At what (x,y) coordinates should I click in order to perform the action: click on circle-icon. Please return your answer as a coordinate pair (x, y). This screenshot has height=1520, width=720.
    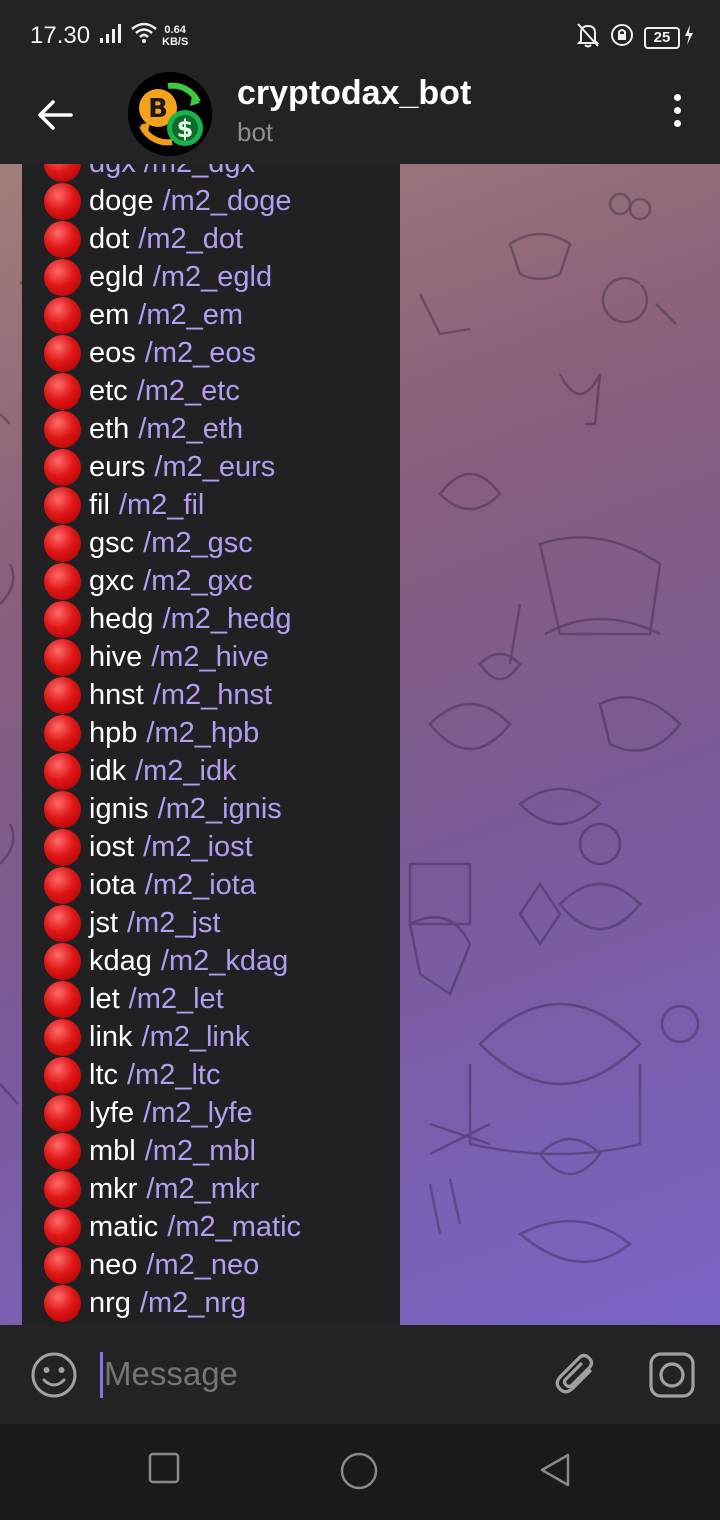
    Looking at the image, I should click on (359, 1471).